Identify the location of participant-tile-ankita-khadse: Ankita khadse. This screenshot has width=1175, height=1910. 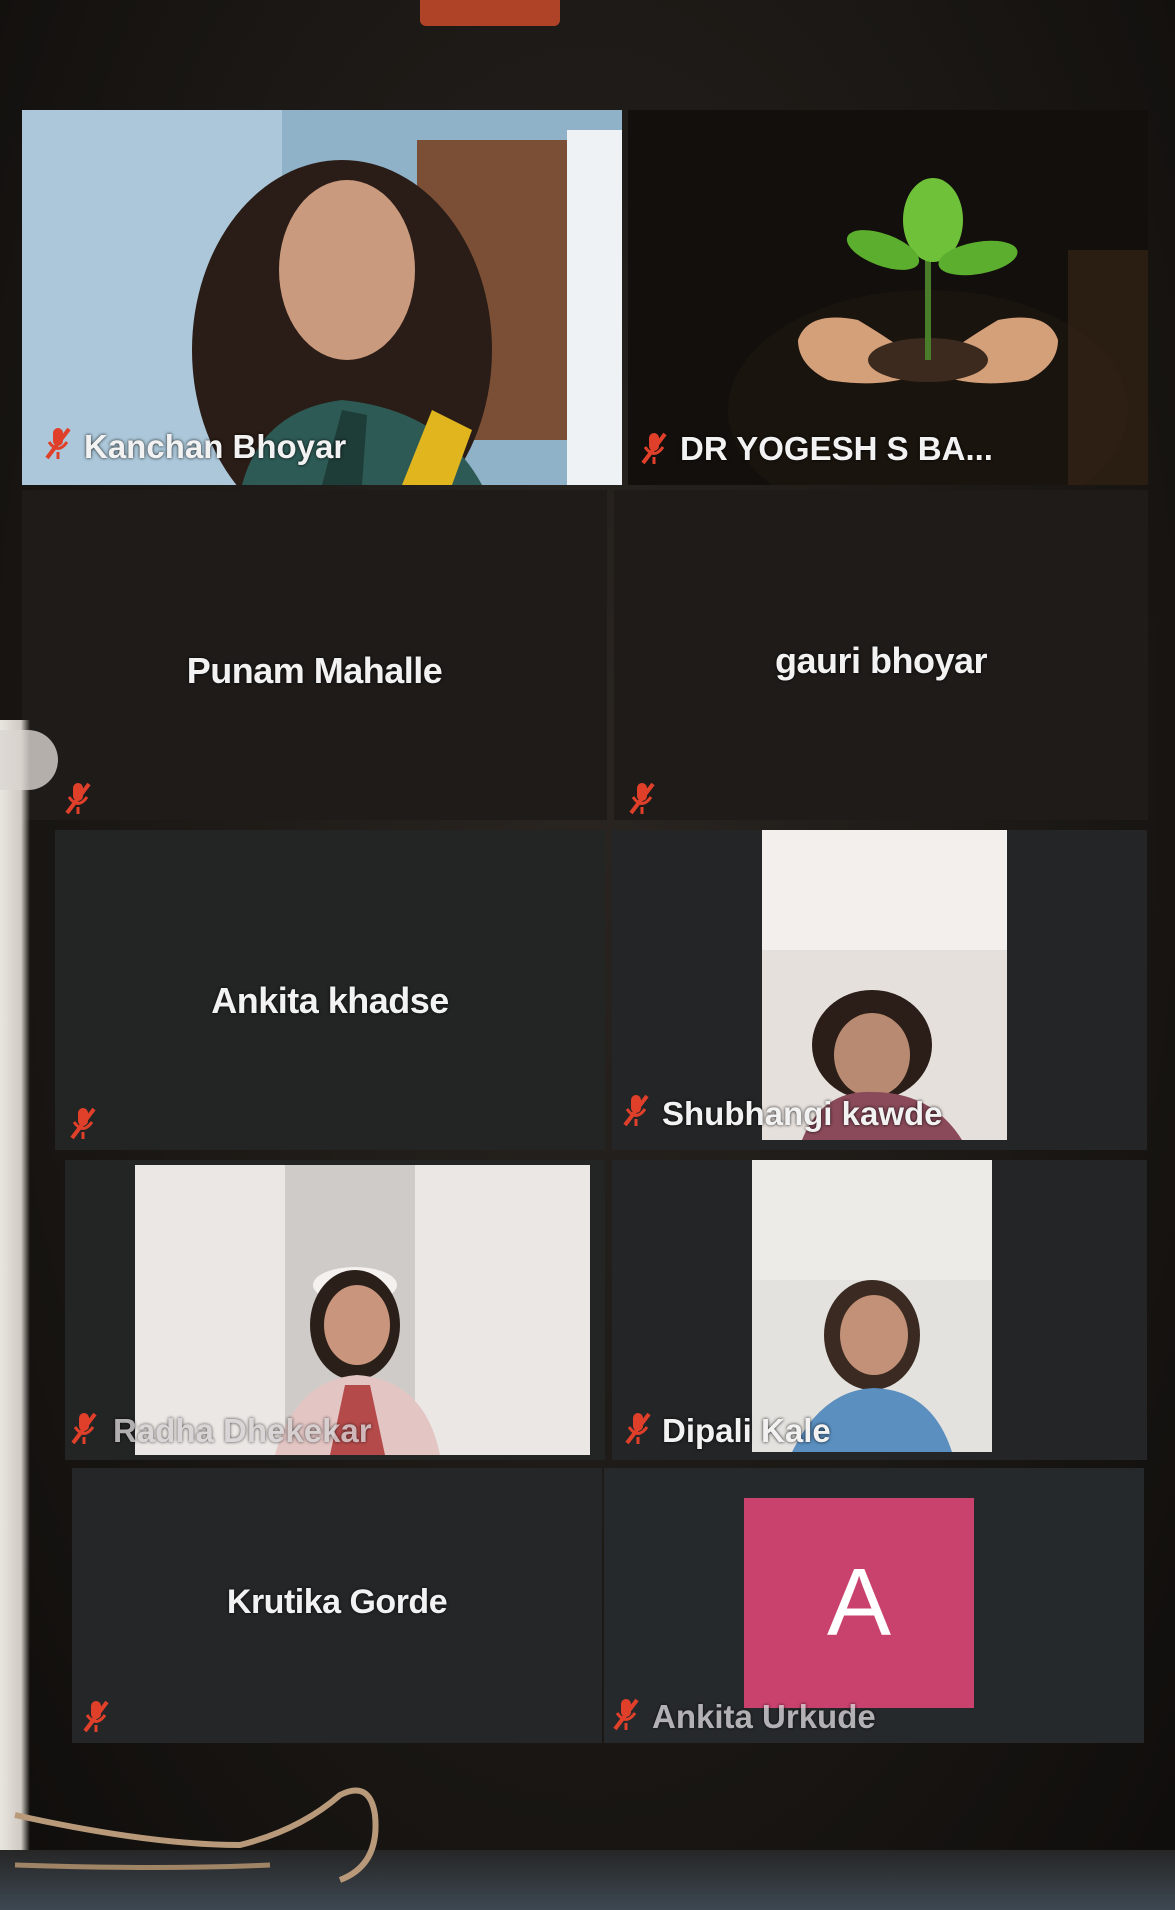
(330, 990).